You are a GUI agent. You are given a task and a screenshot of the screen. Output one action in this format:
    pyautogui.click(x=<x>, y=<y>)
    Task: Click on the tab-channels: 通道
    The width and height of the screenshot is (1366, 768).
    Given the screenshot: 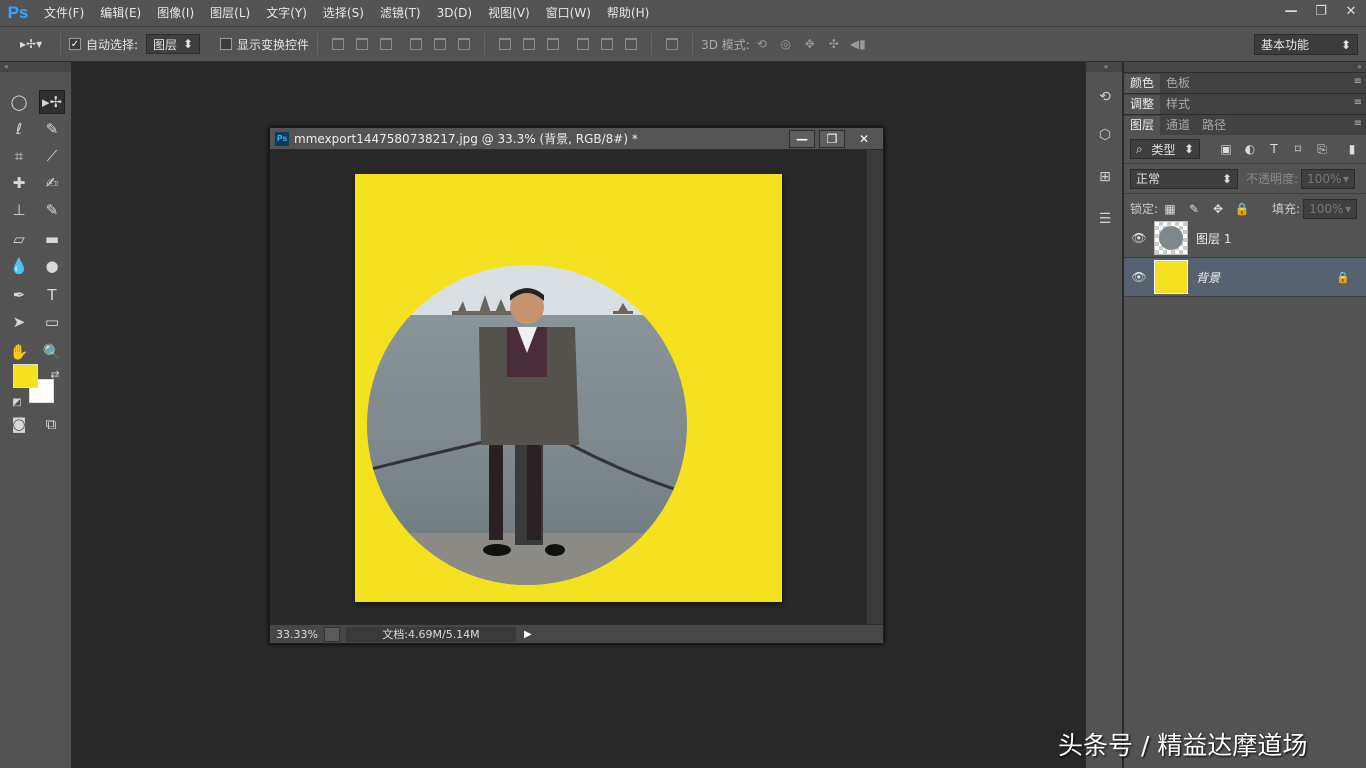 What is the action you would take?
    pyautogui.click(x=1178, y=125)
    